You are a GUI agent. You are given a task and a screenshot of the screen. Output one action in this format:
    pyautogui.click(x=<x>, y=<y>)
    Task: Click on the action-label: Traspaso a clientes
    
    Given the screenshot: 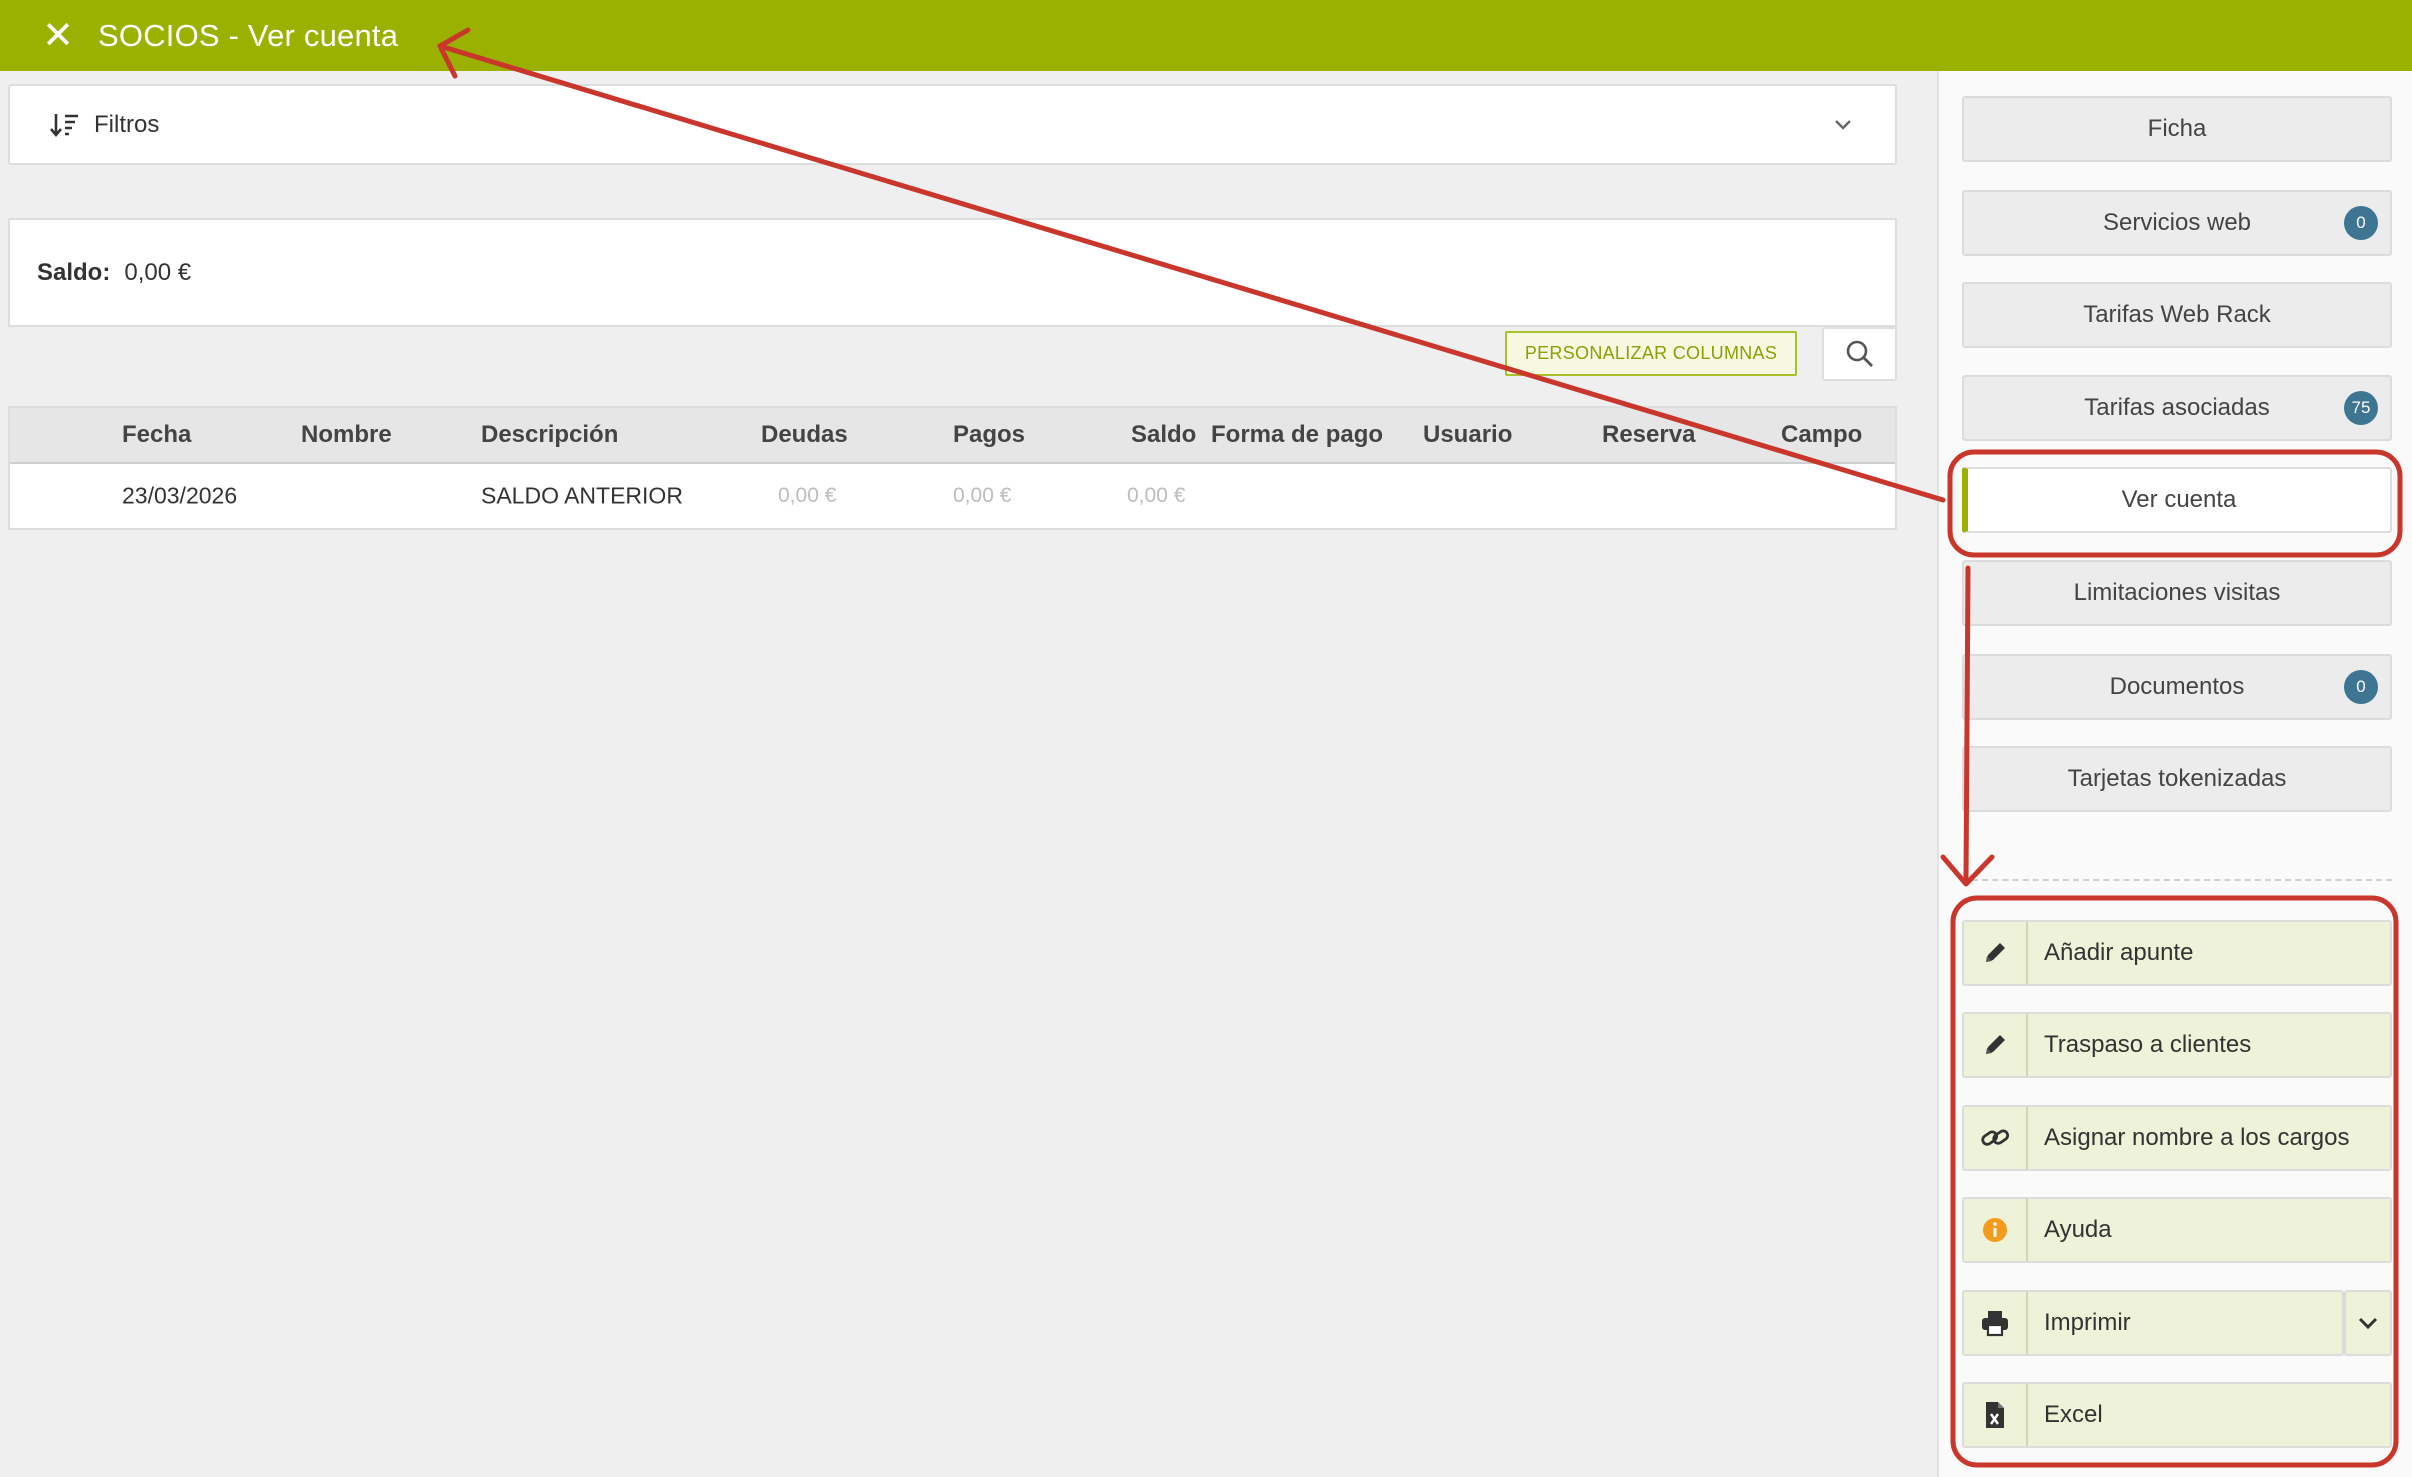 What is the action you would take?
    pyautogui.click(x=2148, y=1044)
    